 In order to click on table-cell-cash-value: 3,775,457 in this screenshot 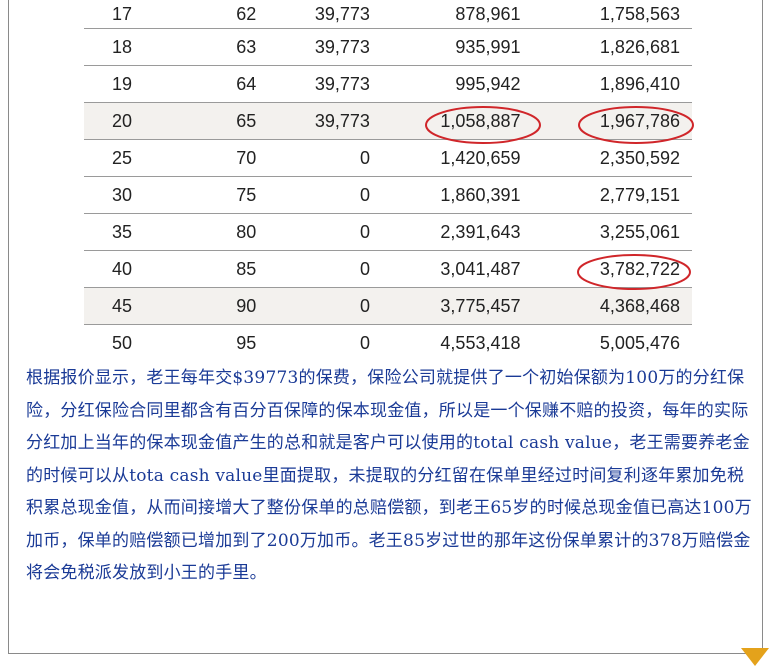, I will do `click(445, 306)`.